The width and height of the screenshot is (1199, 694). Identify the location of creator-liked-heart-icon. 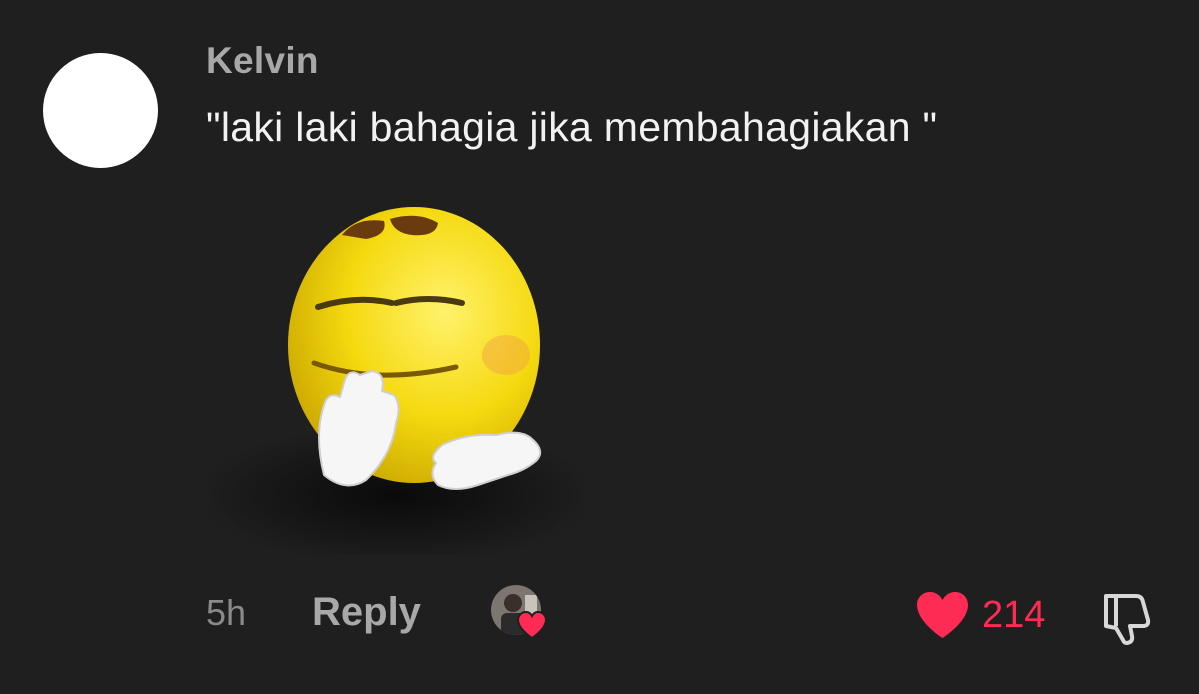
(532, 625).